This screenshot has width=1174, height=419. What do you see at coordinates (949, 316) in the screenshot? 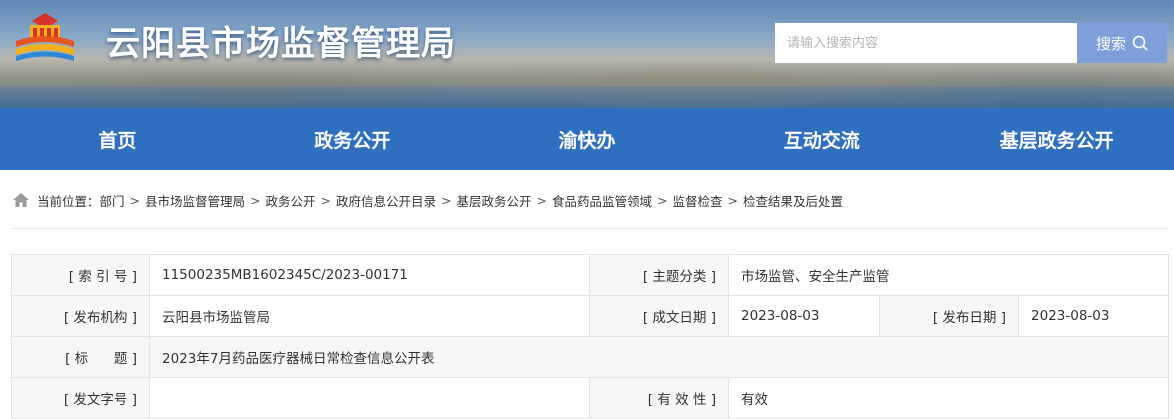
I see `published-date-label: [ 发布日期 ]` at bounding box center [949, 316].